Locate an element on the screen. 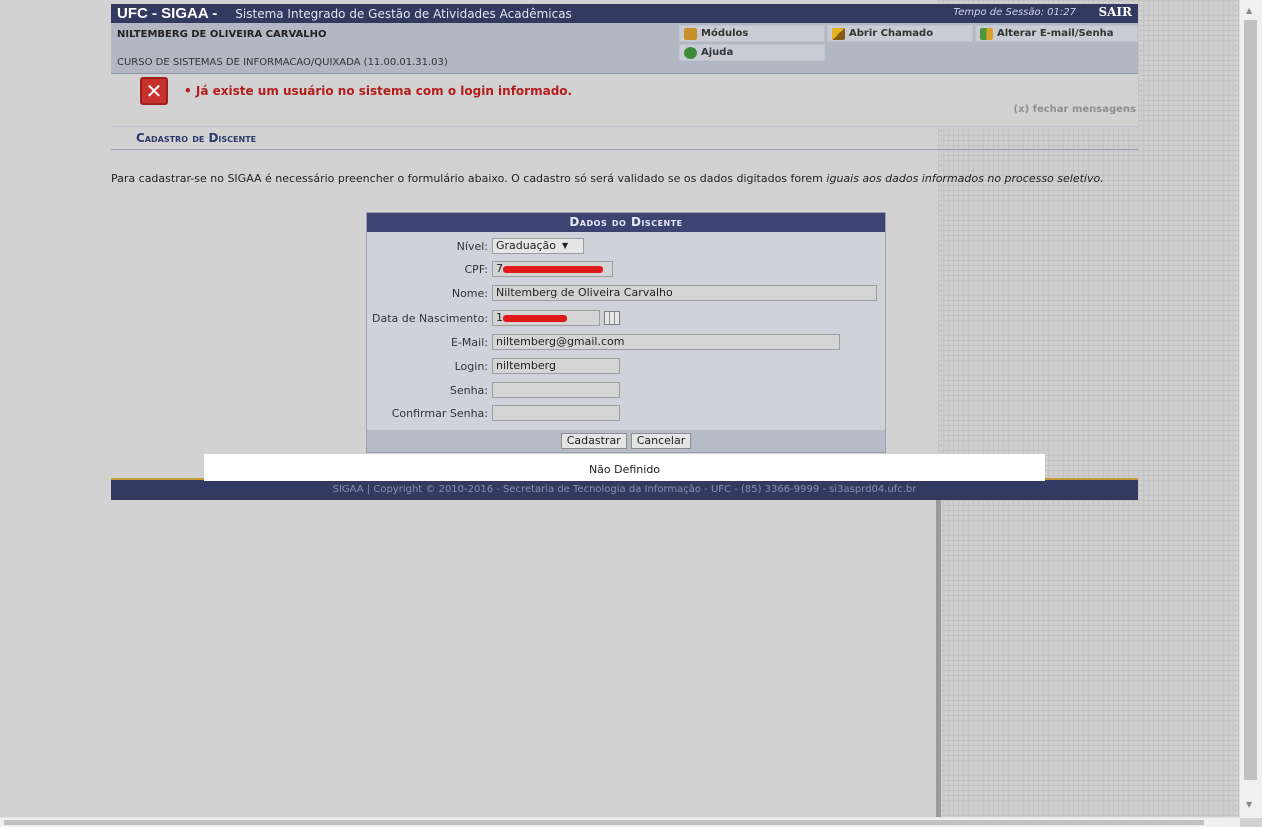 This screenshot has height=827, width=1262. login-input: niltemberg is located at coordinates (556, 366).